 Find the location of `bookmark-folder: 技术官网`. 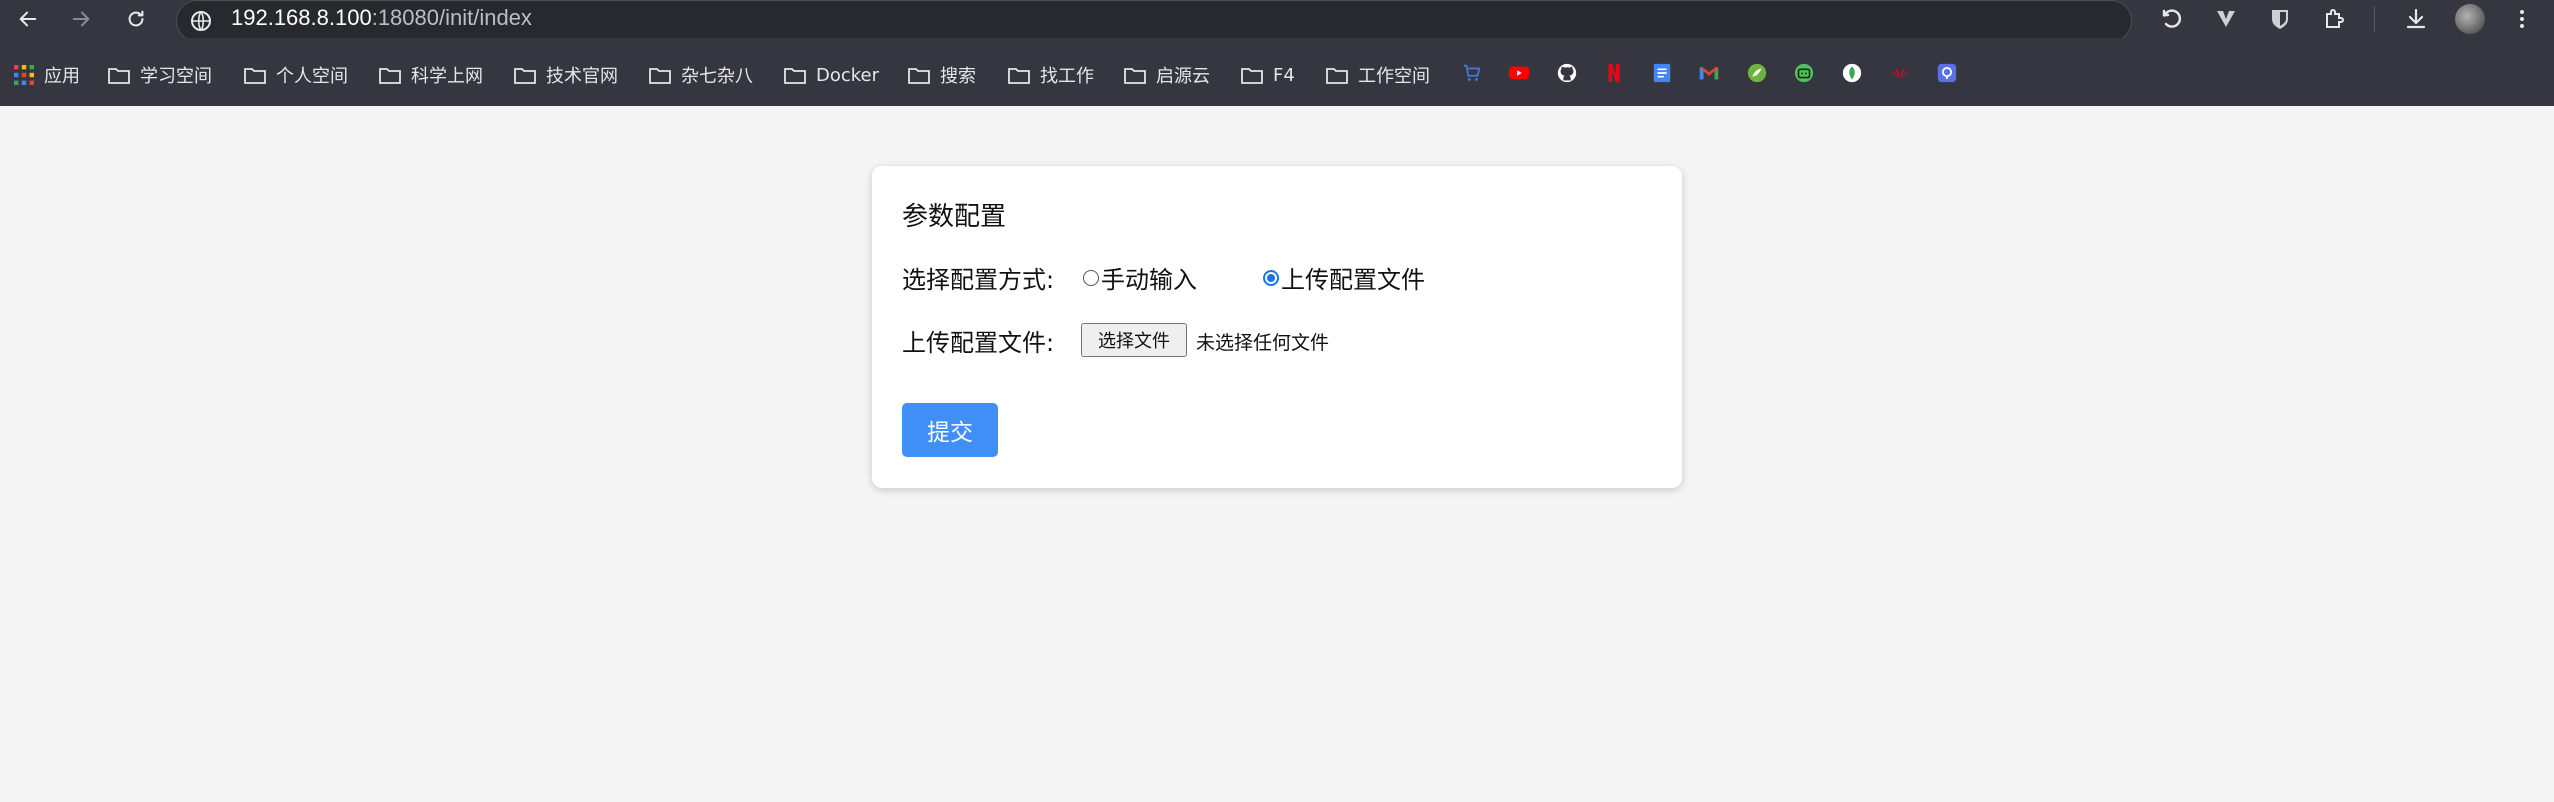

bookmark-folder: 技术官网 is located at coordinates (566, 75).